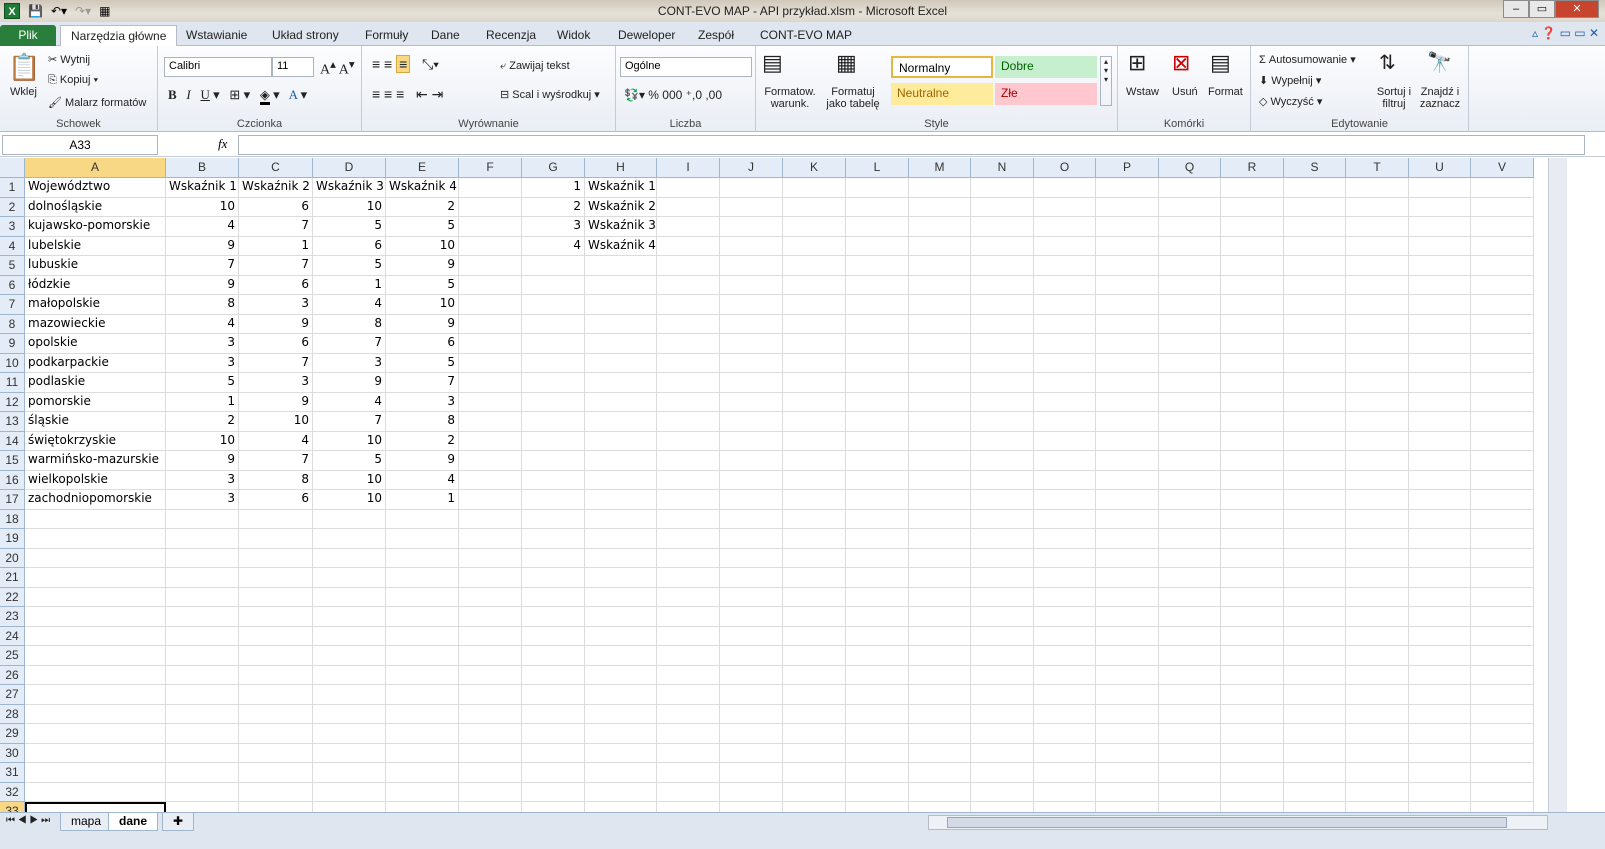  What do you see at coordinates (202, 441) in the screenshot?
I see `cell-B14: 10` at bounding box center [202, 441].